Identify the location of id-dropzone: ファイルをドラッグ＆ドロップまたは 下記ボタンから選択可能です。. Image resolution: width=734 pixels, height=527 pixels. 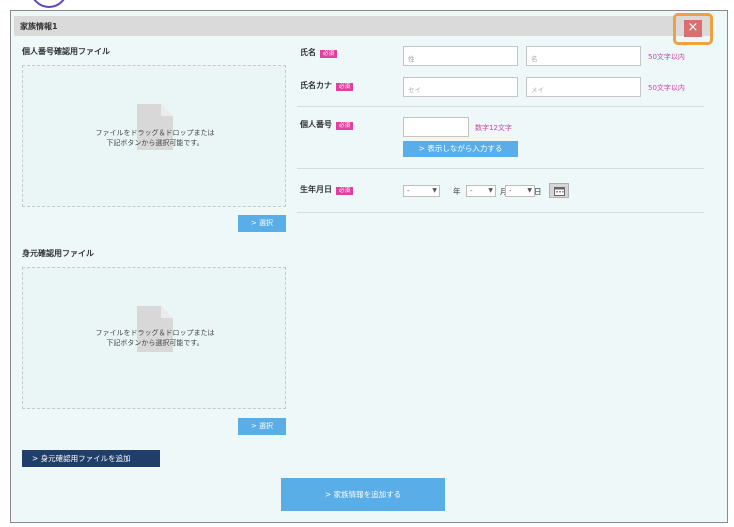
(154, 338).